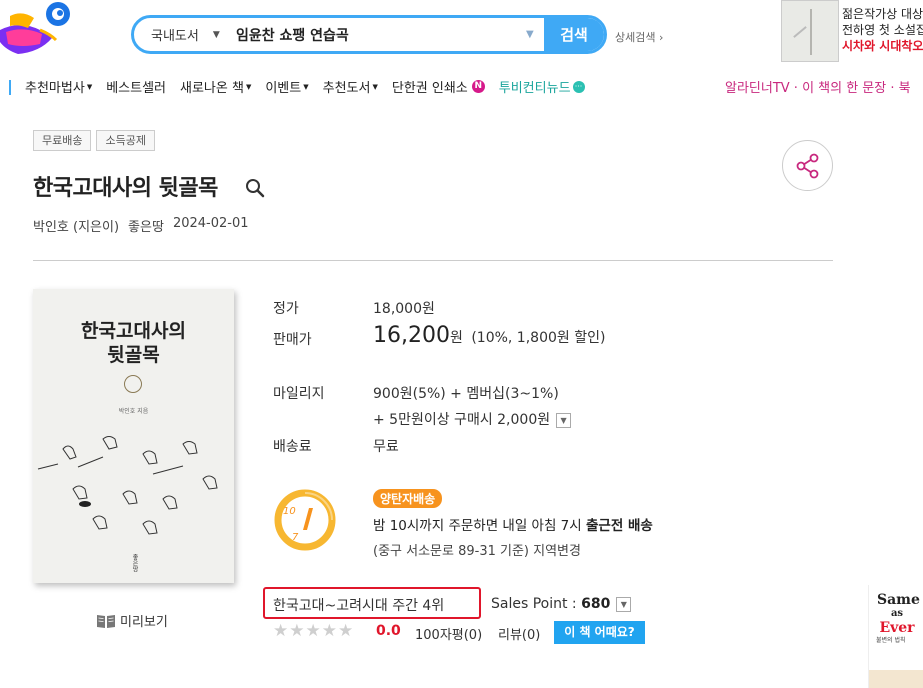  I want to click on delivery-info-line-2: (중구 서소문로 89-31 기준) 지역변경, so click(477, 549).